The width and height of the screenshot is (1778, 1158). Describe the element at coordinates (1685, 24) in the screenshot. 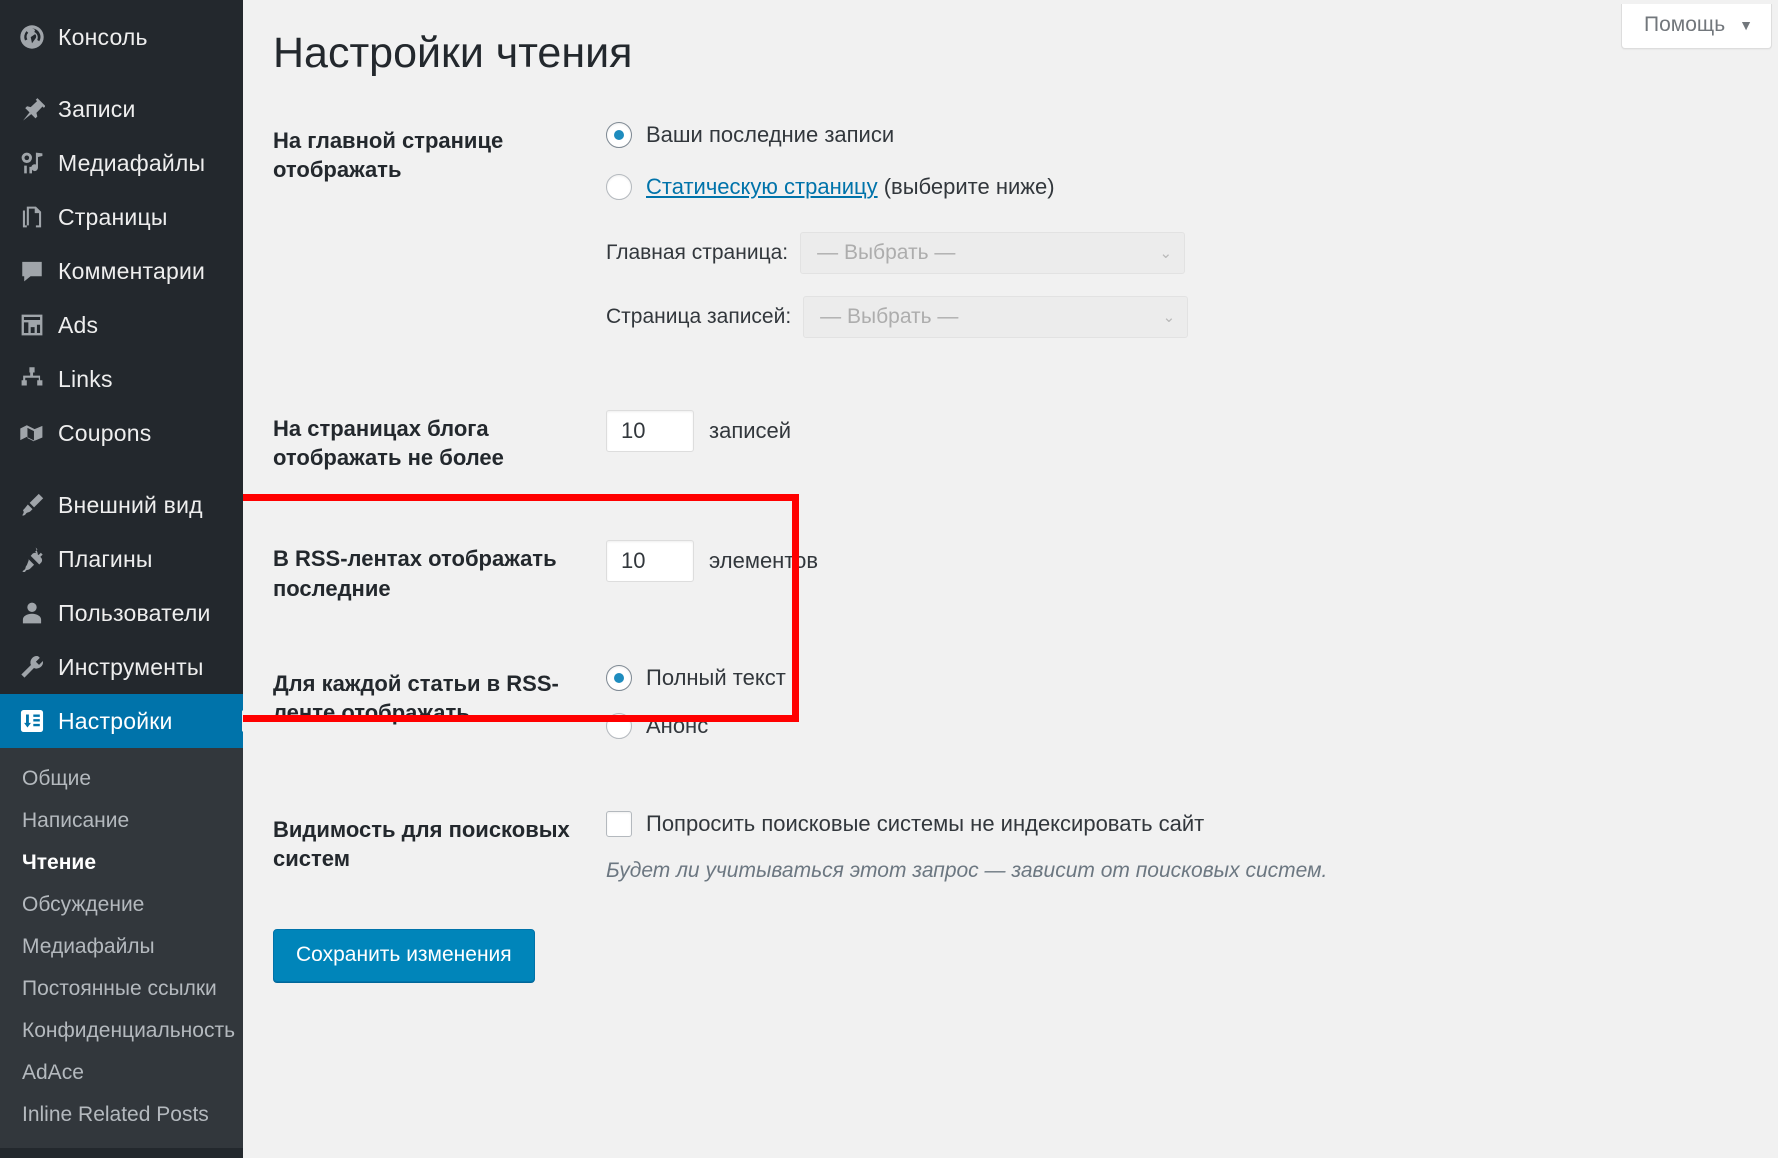

I see `help-label: Помощь` at that location.